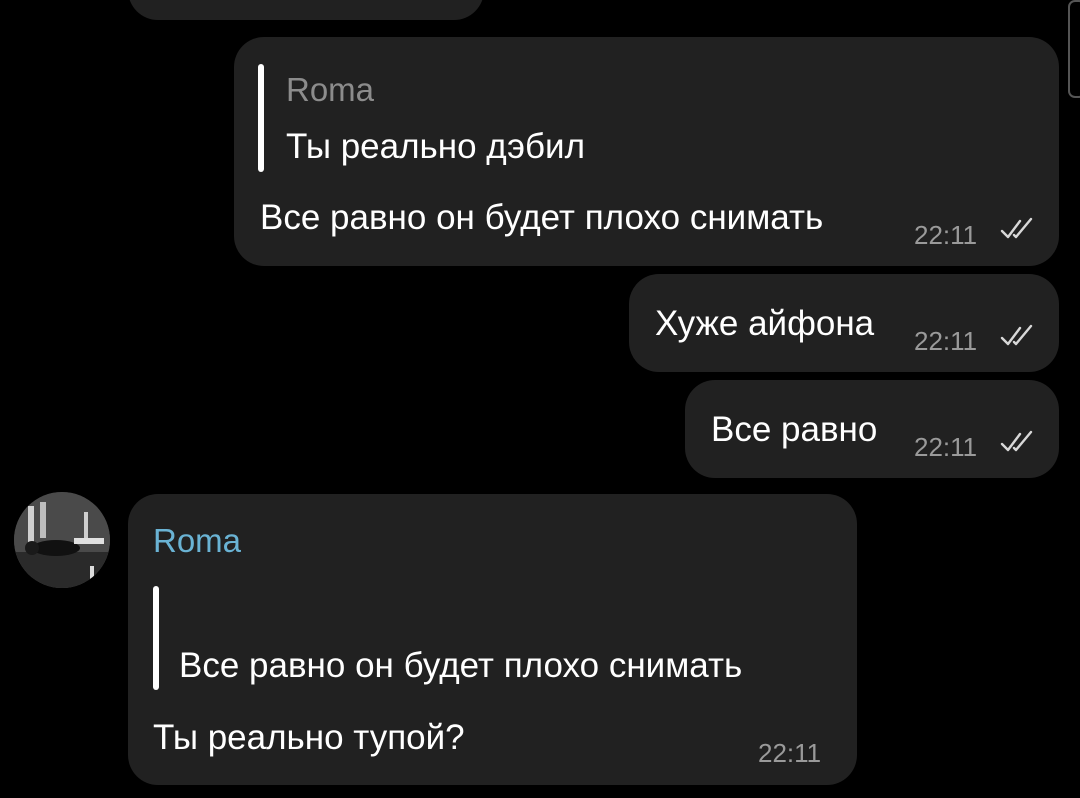 The image size is (1080, 798). What do you see at coordinates (1074, 49) in the screenshot?
I see `scrollbar-thumb` at bounding box center [1074, 49].